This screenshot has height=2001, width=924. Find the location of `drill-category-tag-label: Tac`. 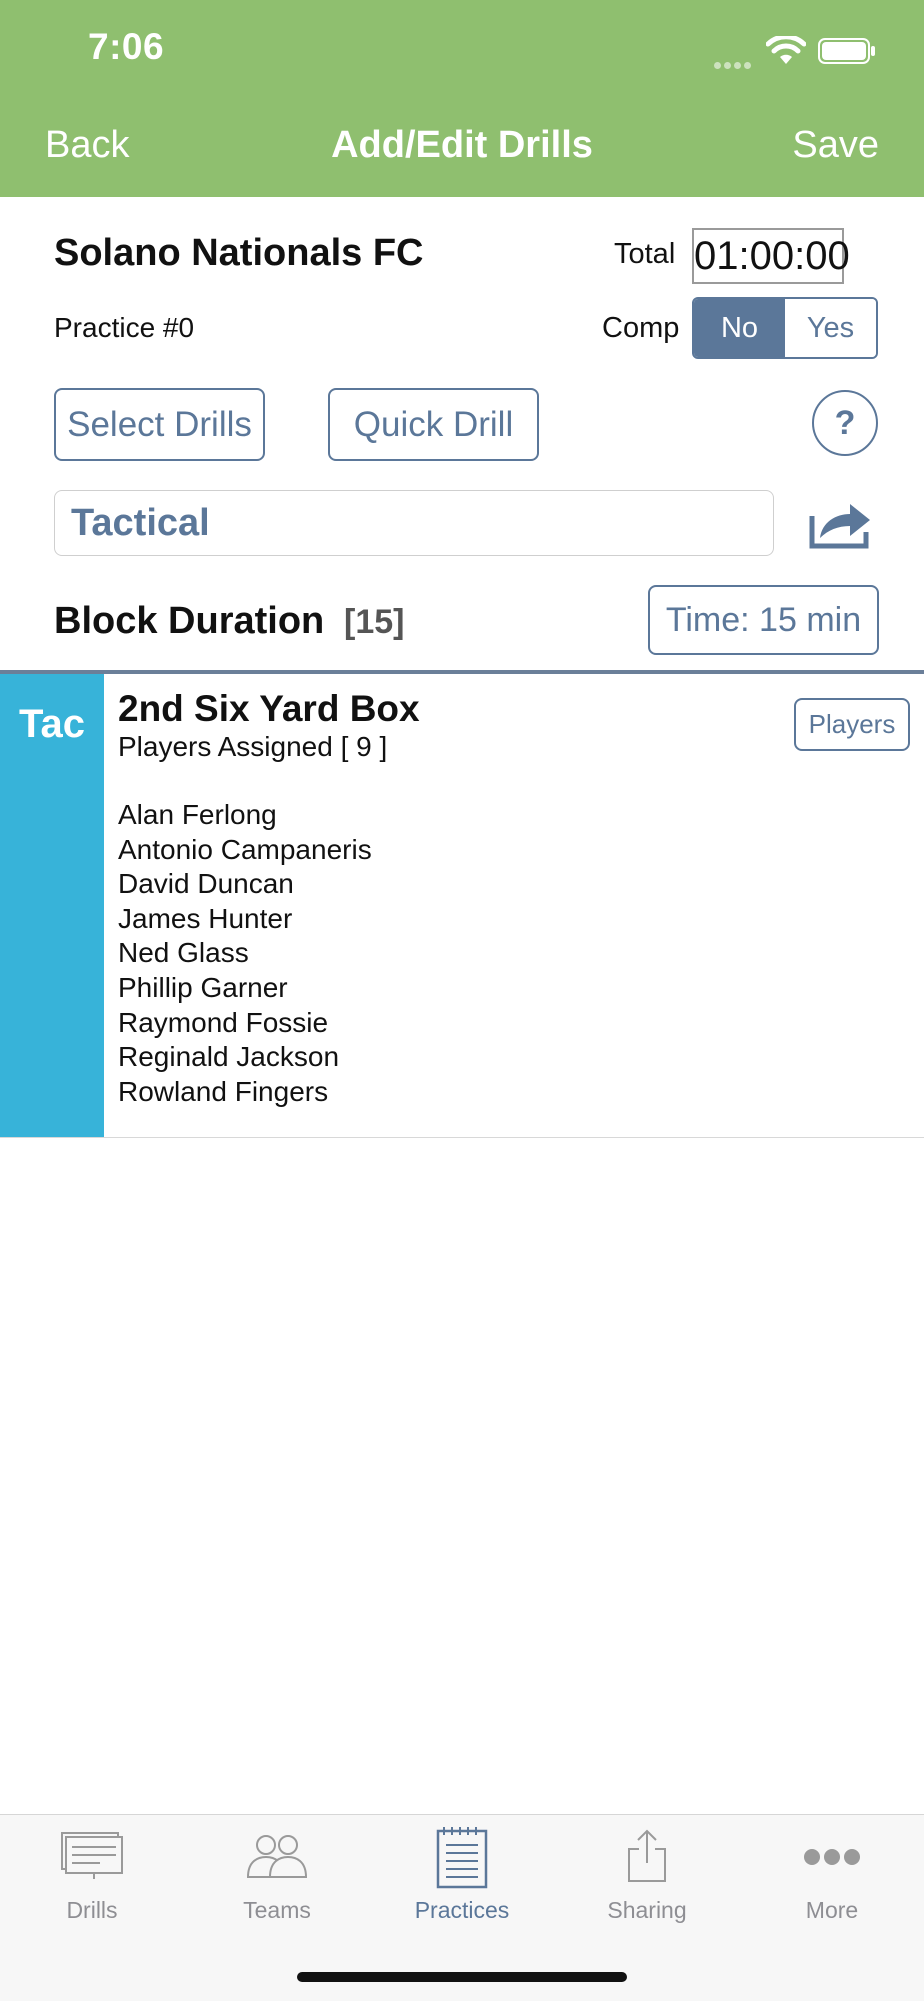

drill-category-tag-label: Tac is located at coordinates (52, 724).